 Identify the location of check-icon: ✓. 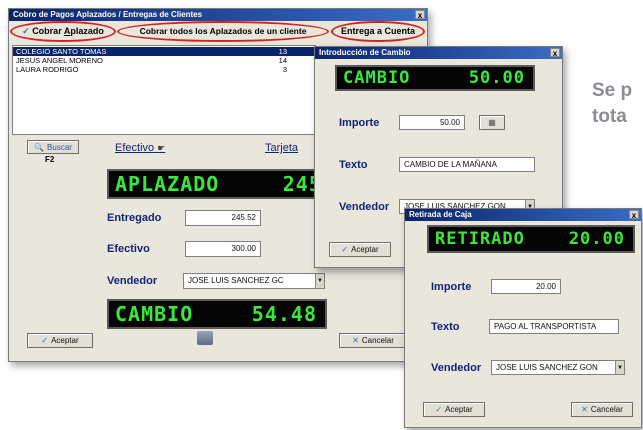
(26, 31).